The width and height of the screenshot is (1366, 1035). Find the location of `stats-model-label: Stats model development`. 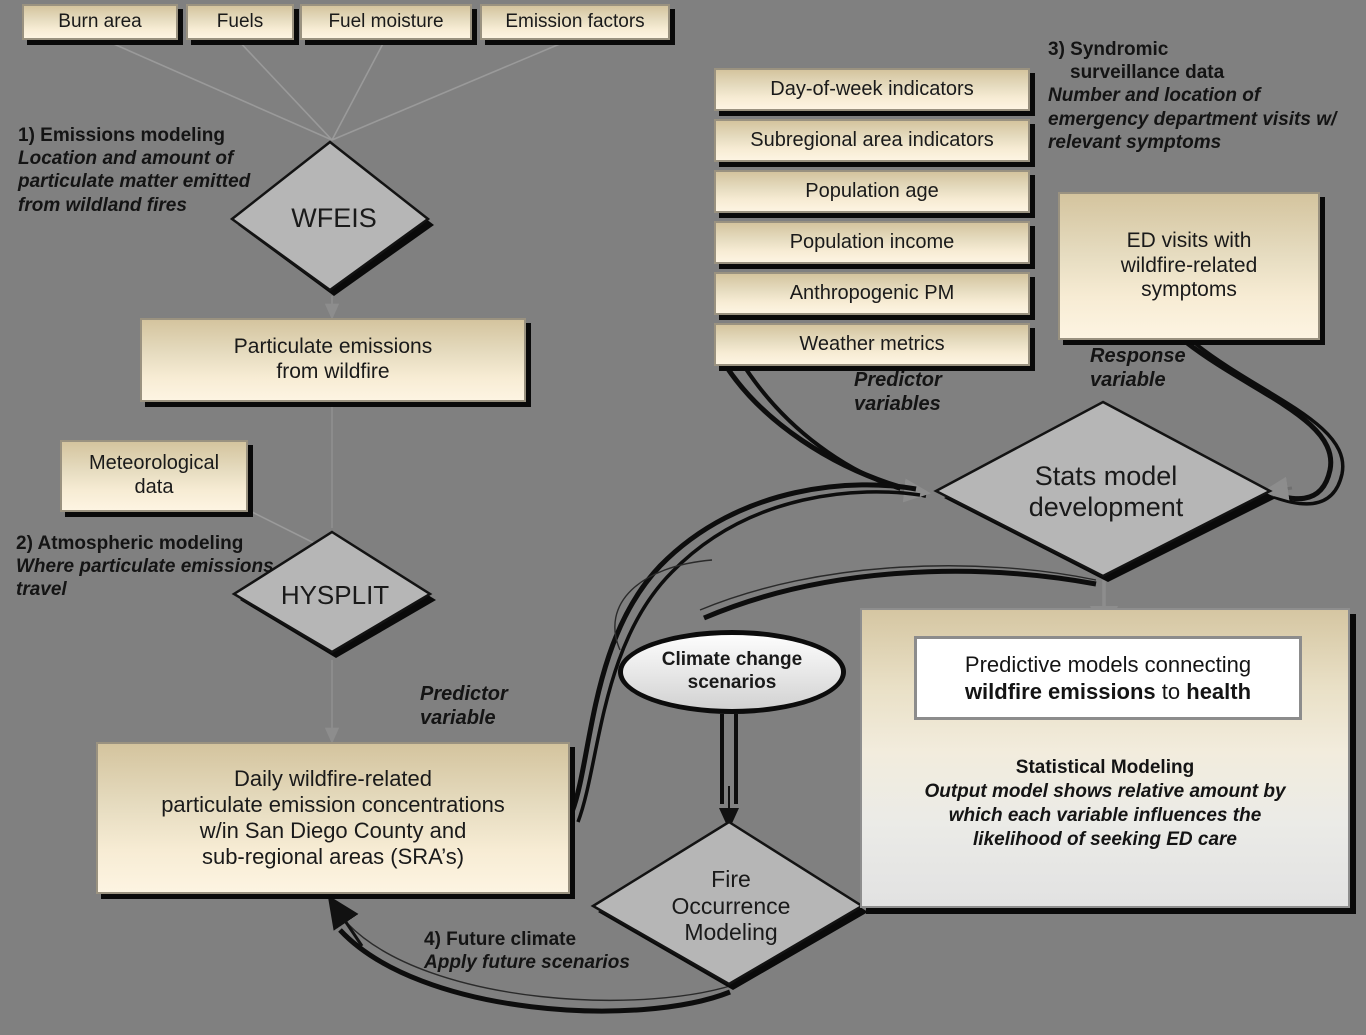

stats-model-label: Stats model development is located at coordinates (1106, 492).